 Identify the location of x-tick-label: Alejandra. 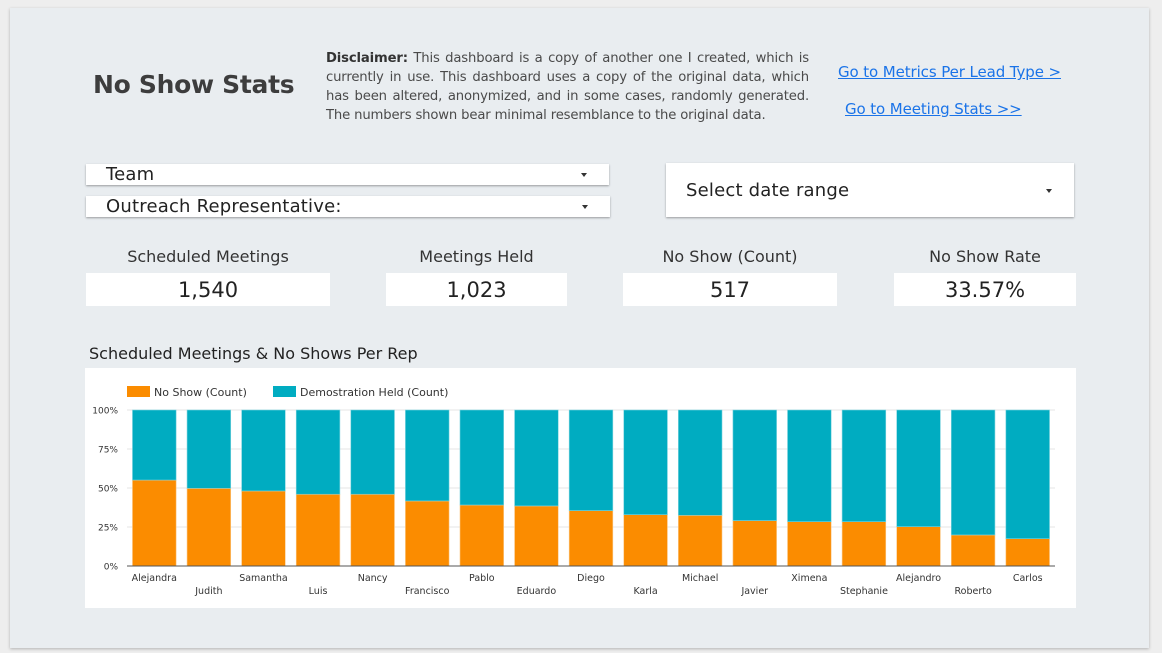
(154, 578).